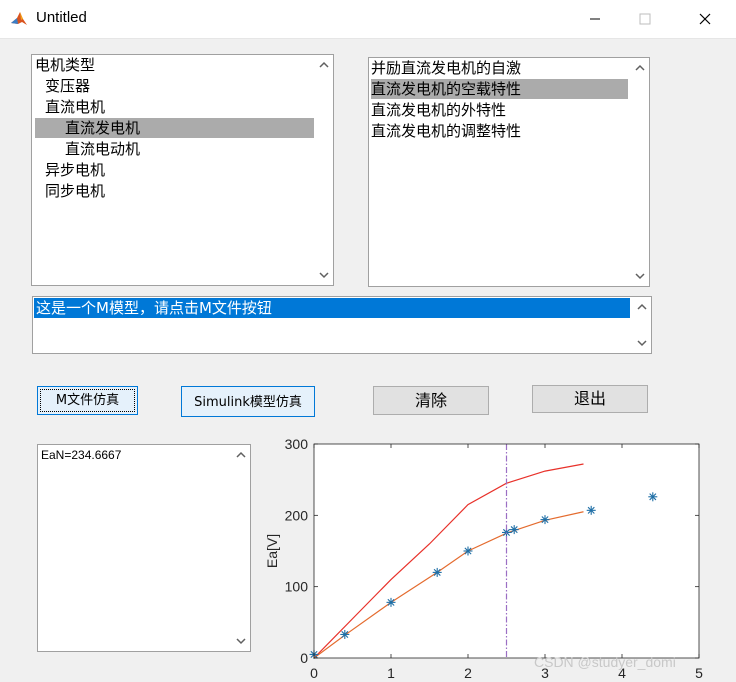  What do you see at coordinates (391, 673) in the screenshot?
I see `x-tick-label: 1` at bounding box center [391, 673].